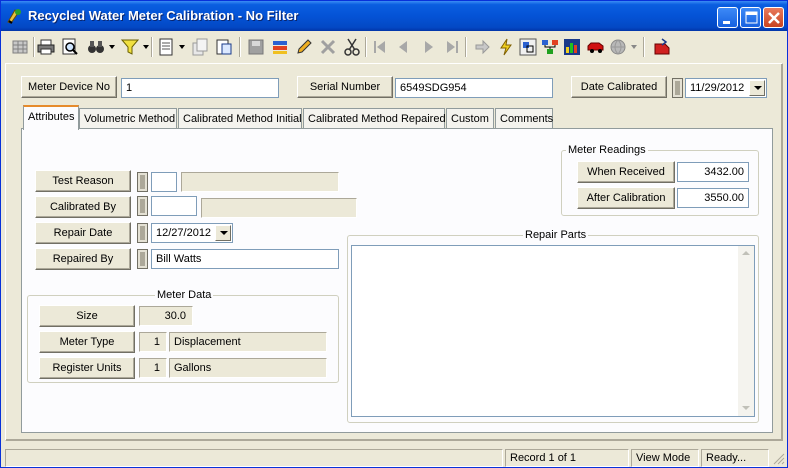  What do you see at coordinates (245, 259) in the screenshot?
I see `repaired-by-field: Bill Watts` at bounding box center [245, 259].